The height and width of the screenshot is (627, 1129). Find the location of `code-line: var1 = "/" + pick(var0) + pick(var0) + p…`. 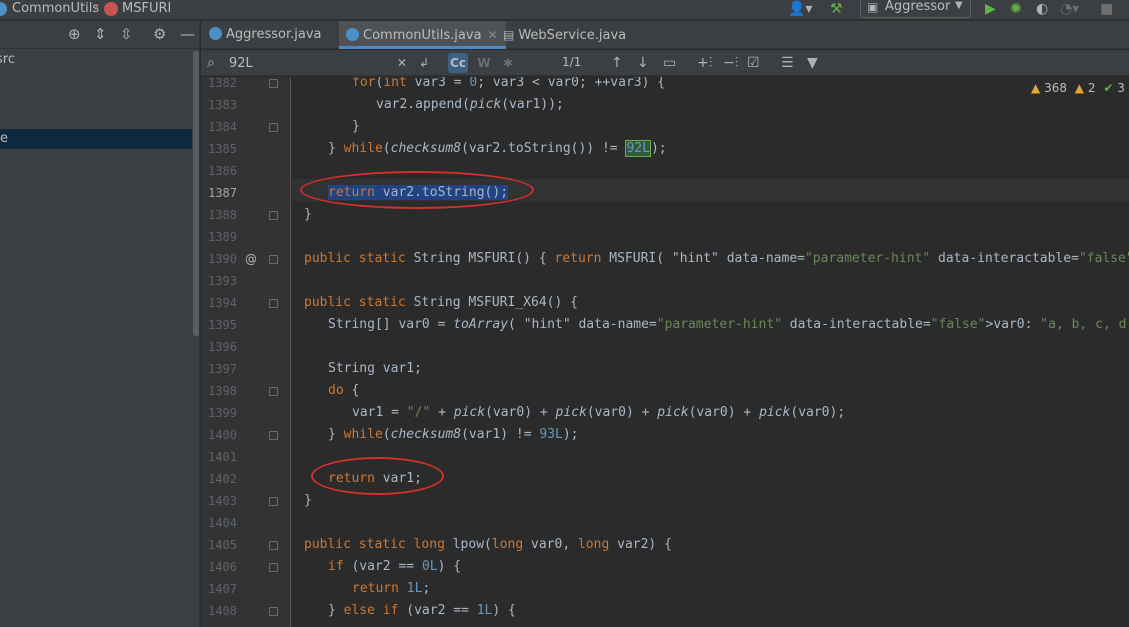

code-line: var1 = "/" + pick(var0) + pick(var0) + p… is located at coordinates (598, 413).